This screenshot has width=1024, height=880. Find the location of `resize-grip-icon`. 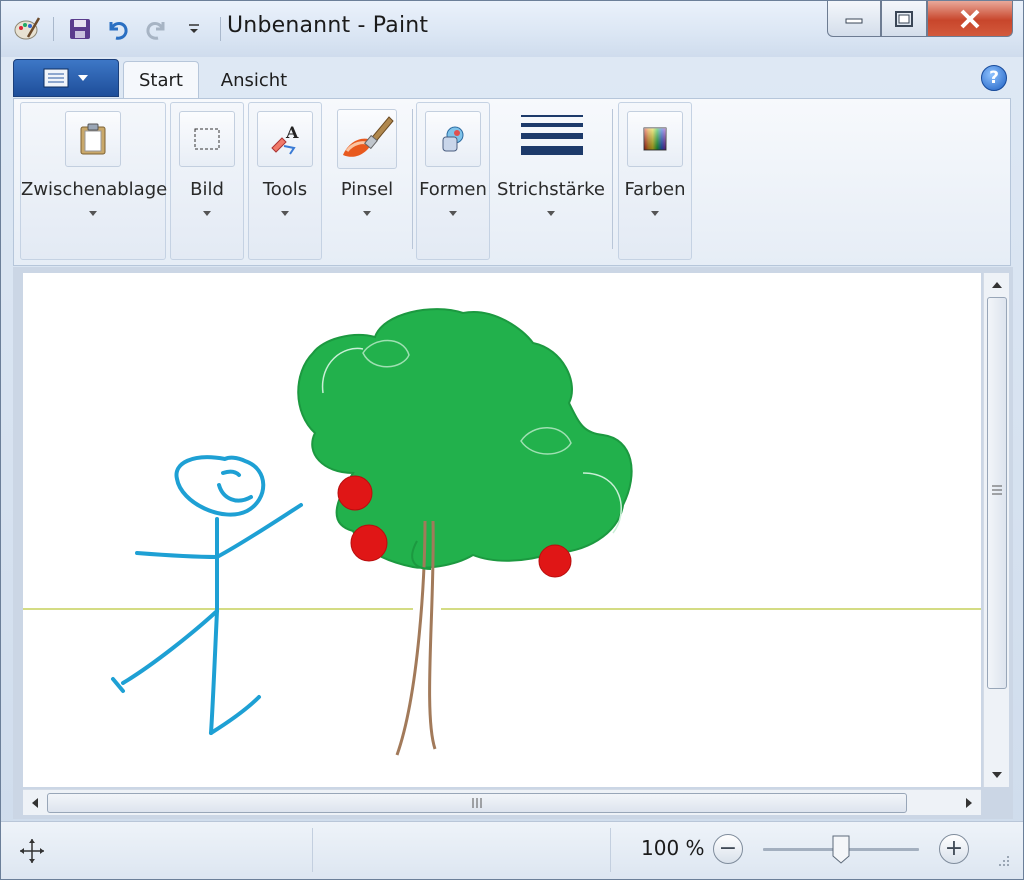

resize-grip-icon is located at coordinates (1002, 861).